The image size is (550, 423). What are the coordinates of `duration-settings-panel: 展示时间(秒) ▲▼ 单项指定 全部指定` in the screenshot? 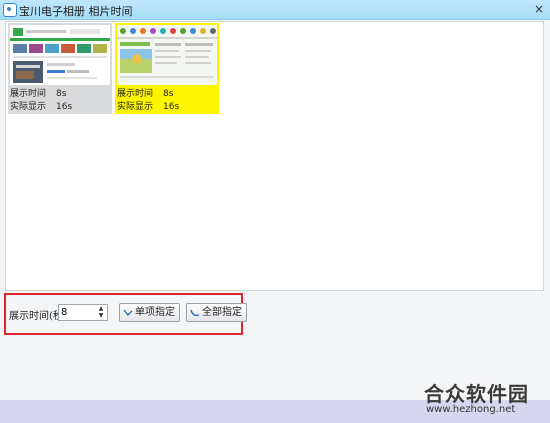 It's located at (125, 314).